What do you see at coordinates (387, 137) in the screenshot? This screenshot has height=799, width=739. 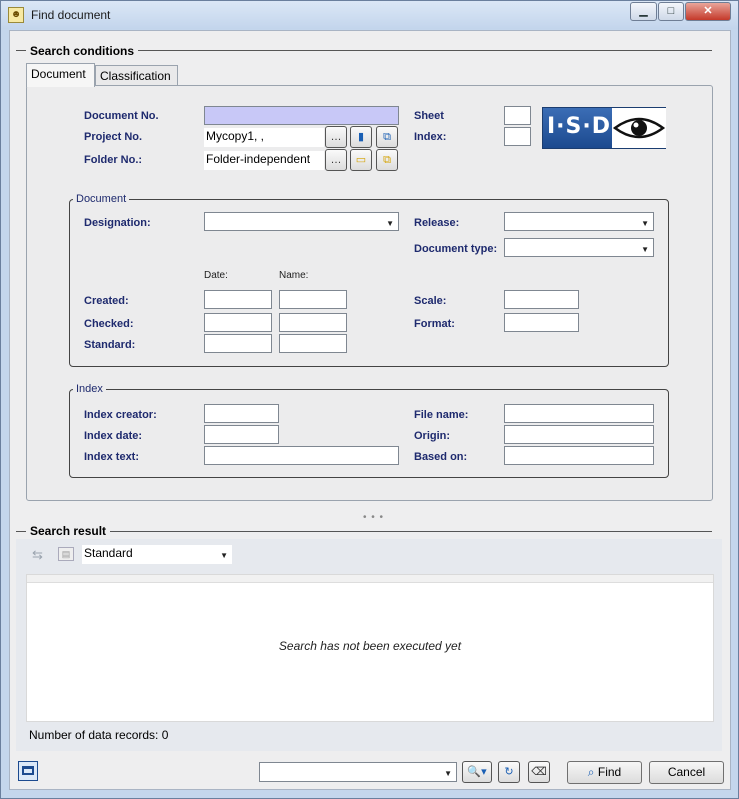 I see `project-tree-icon: ⧉` at bounding box center [387, 137].